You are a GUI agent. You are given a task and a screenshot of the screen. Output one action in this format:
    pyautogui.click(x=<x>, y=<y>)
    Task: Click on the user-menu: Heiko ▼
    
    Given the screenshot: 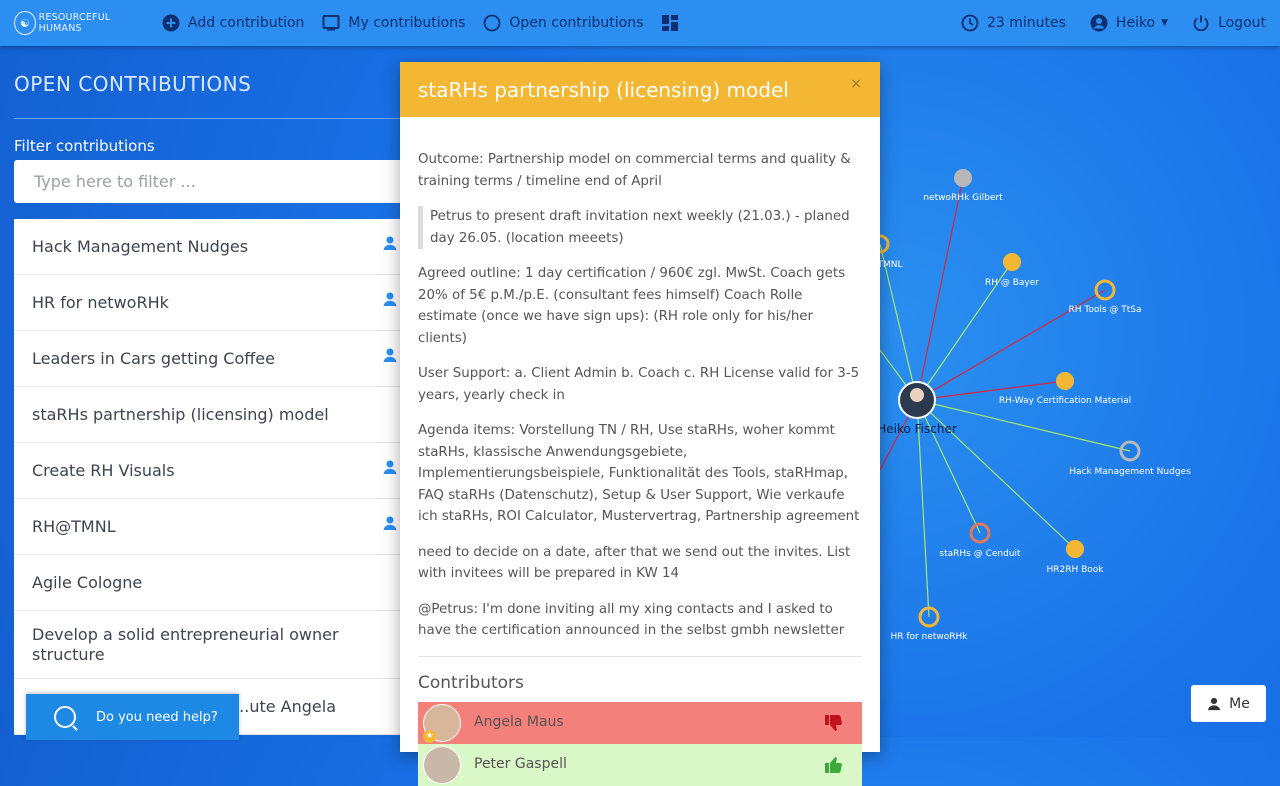 What is the action you would take?
    pyautogui.click(x=1129, y=23)
    